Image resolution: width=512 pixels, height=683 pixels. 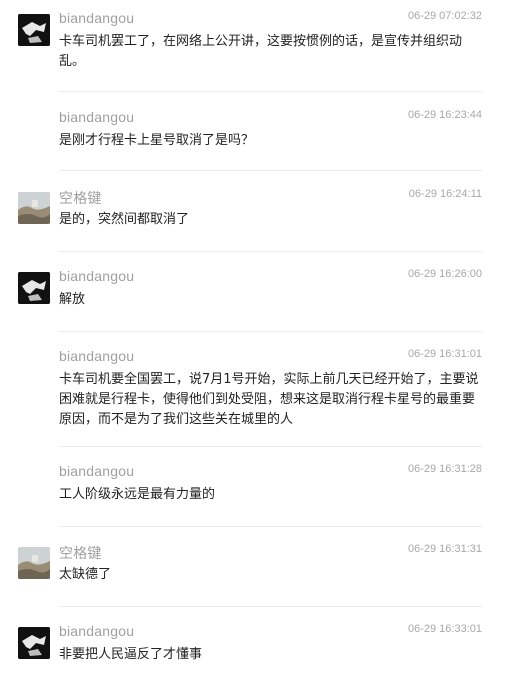 I want to click on message-item: 空格键 06-29 16:24:11 是的，突然间都取消了, so click(x=256, y=212).